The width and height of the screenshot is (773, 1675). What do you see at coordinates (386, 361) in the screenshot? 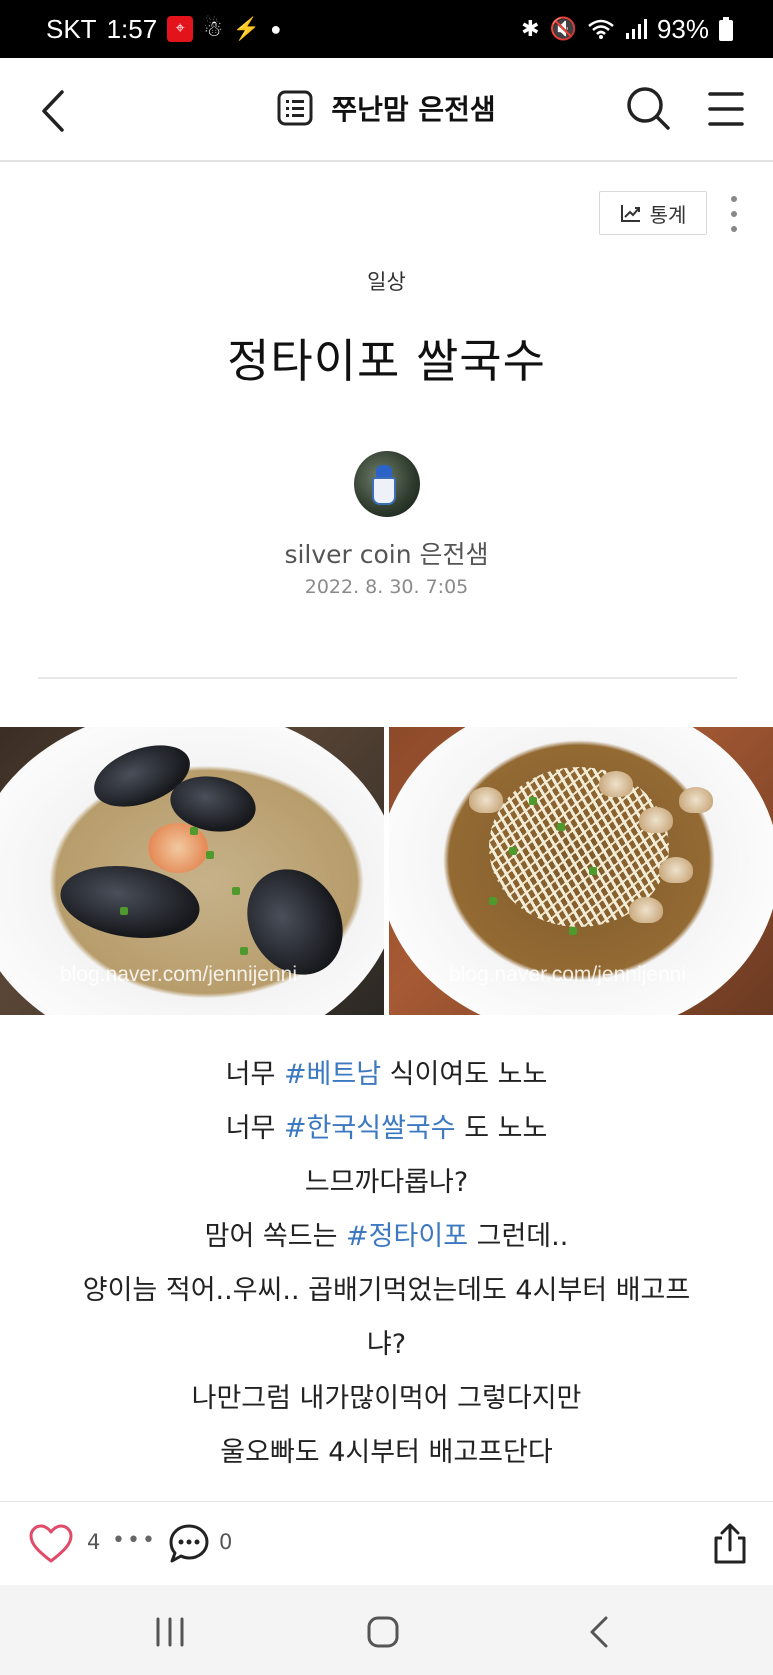
I see `post-title: 정타이포 쌀국수` at bounding box center [386, 361].